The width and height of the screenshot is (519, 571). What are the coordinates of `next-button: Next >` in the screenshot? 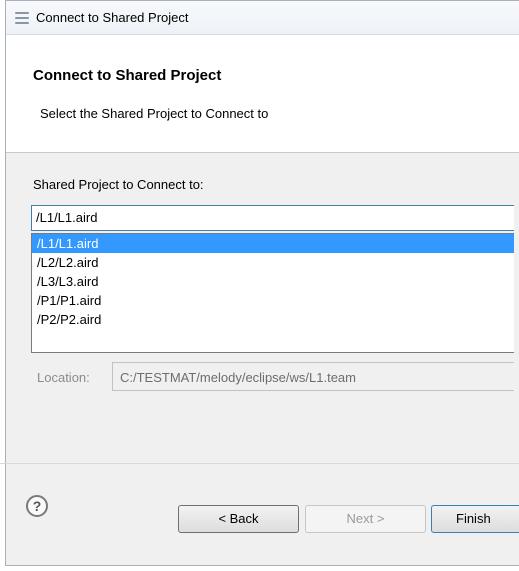 It's located at (365, 519).